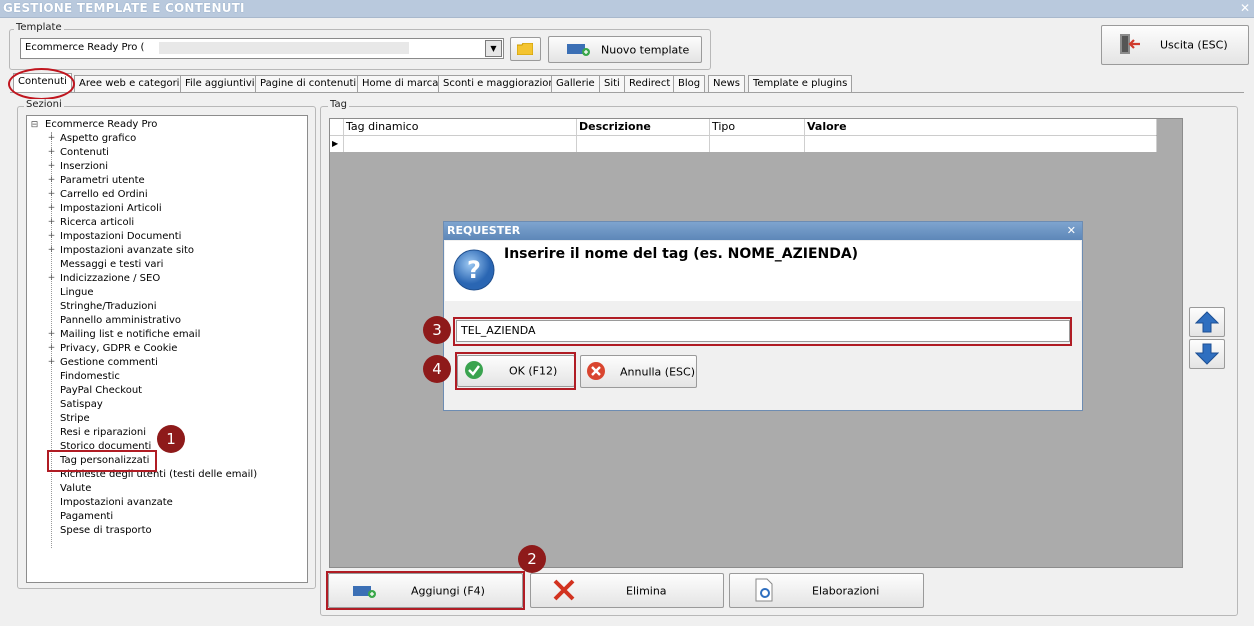  I want to click on new-template-label: Nuovo template, so click(645, 49).